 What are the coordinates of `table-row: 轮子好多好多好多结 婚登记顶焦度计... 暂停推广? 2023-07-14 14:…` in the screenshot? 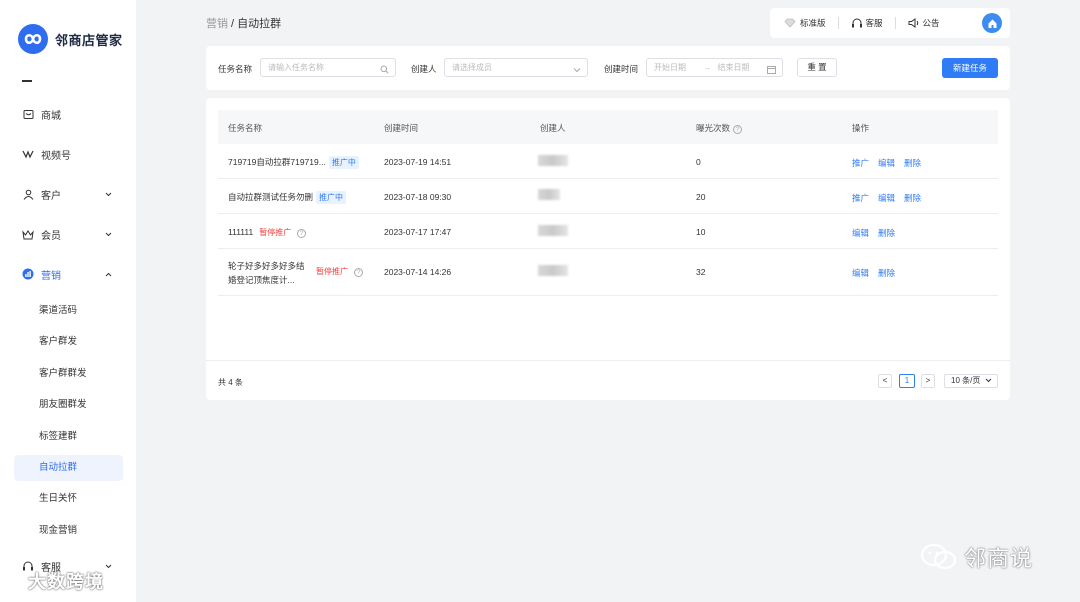 It's located at (608, 272).